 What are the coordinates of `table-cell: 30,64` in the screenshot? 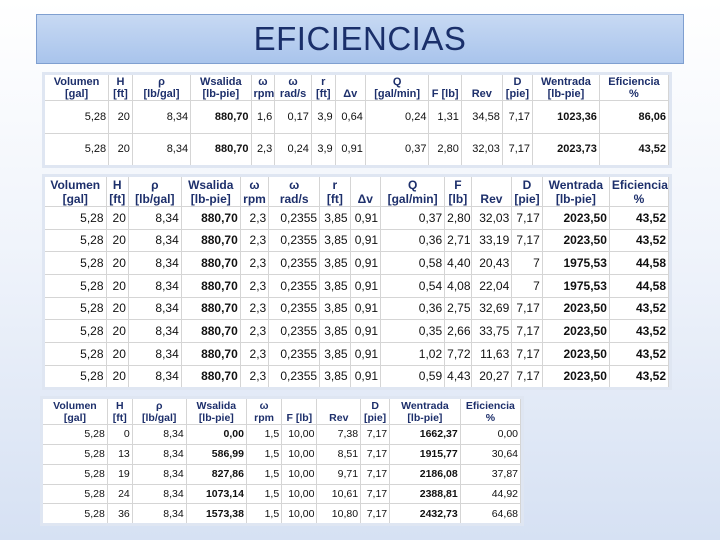 It's located at (491, 454).